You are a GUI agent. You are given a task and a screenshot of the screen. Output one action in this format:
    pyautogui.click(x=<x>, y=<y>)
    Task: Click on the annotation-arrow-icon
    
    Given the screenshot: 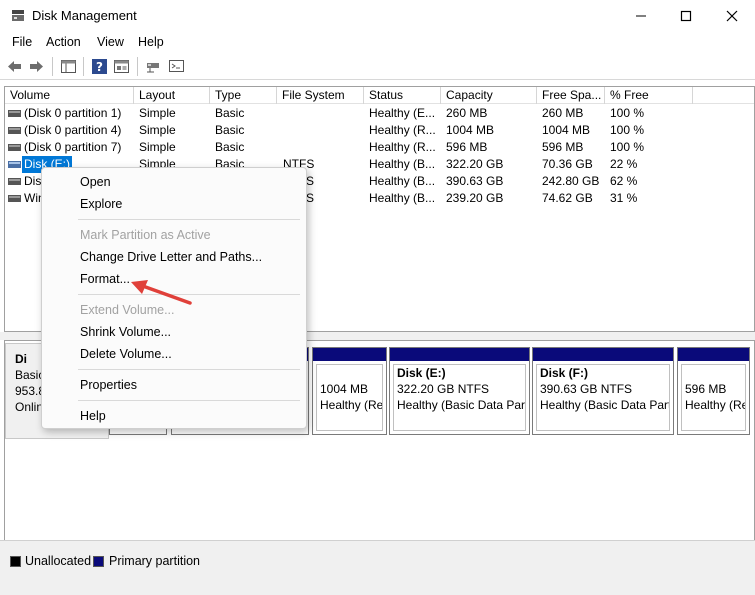 What is the action you would take?
    pyautogui.click(x=161, y=292)
    